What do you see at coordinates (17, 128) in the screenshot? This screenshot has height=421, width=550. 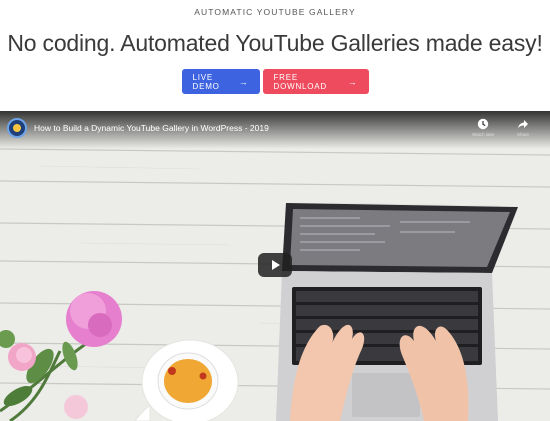 I see `channel-avatar` at bounding box center [17, 128].